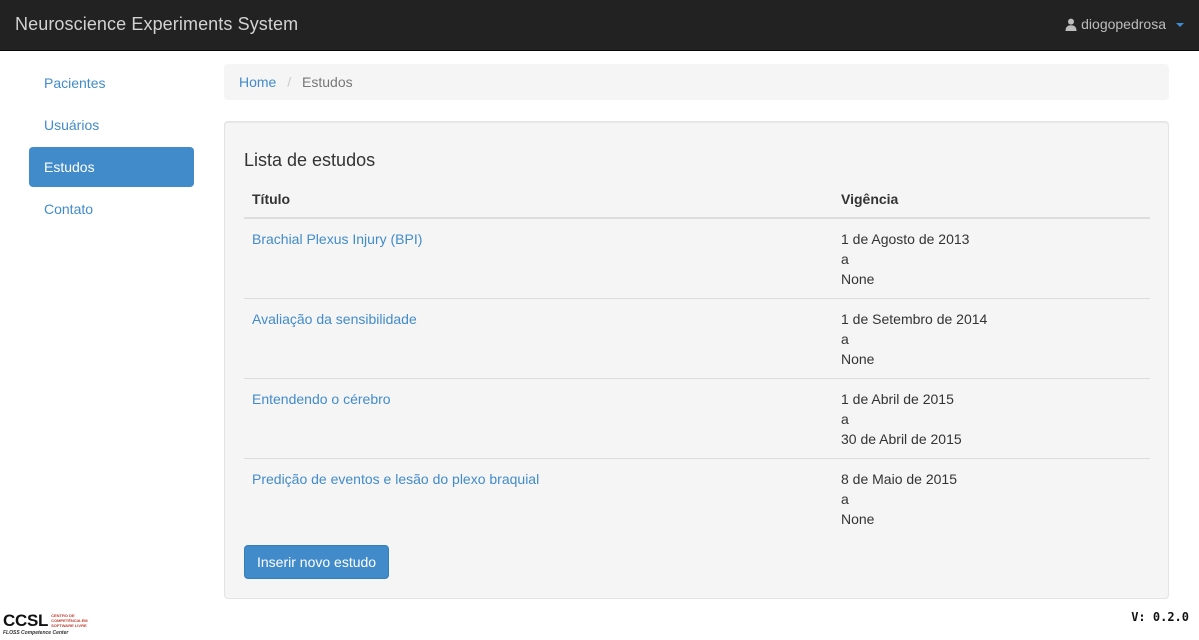  Describe the element at coordinates (321, 399) in the screenshot. I see `study-link: Entendendo o cérebro` at that location.